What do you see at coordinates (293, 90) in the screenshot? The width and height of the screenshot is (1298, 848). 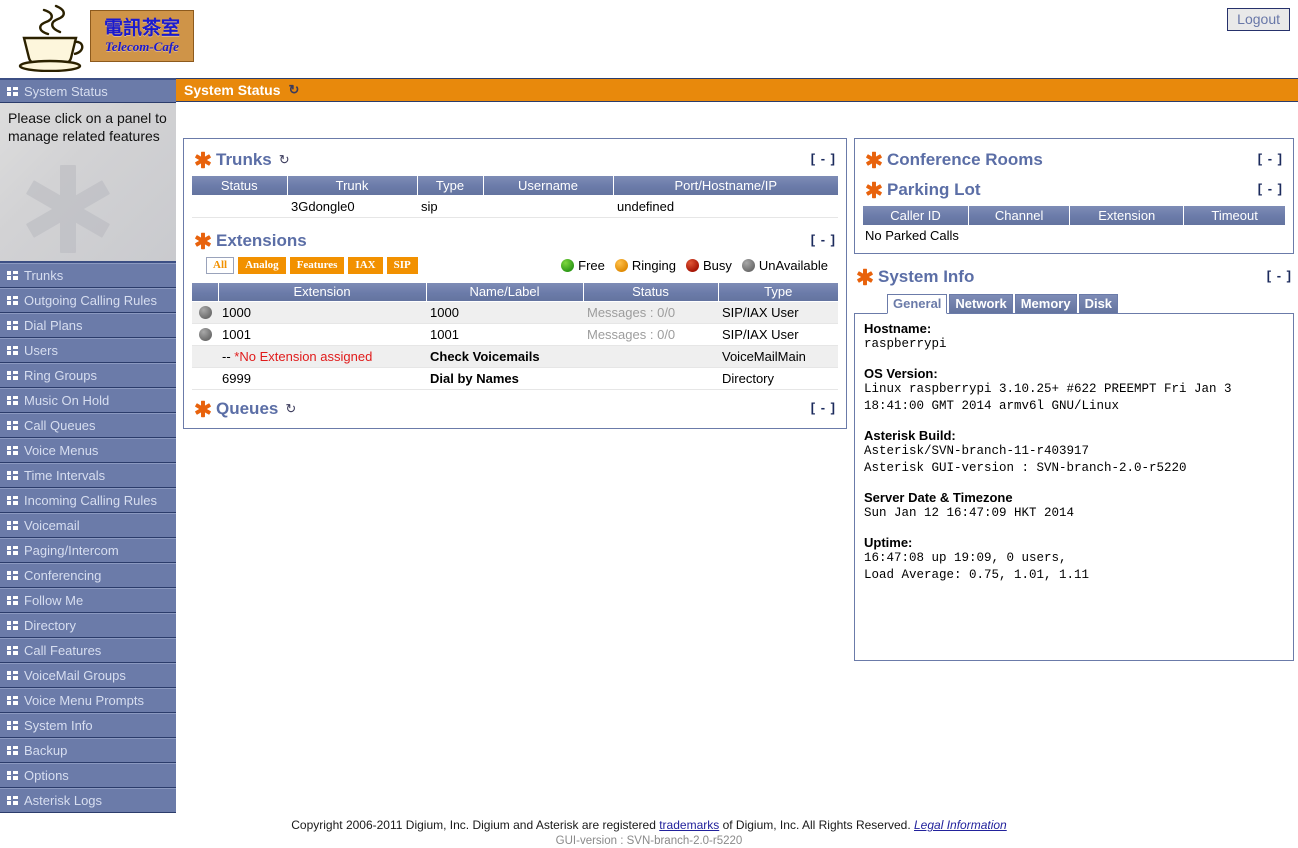 I see `refresh-icon: ↻` at bounding box center [293, 90].